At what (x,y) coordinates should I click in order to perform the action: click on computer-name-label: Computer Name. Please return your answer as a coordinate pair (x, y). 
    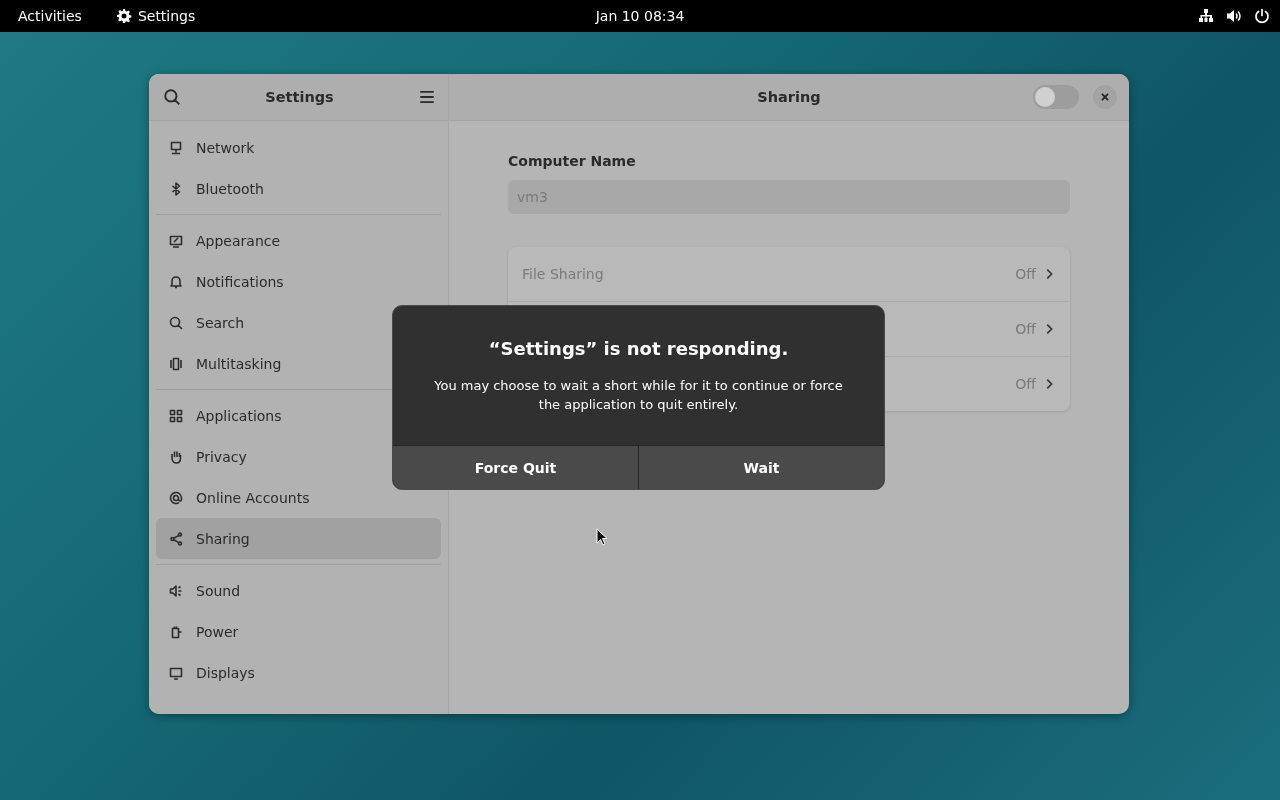
    Looking at the image, I should click on (572, 161).